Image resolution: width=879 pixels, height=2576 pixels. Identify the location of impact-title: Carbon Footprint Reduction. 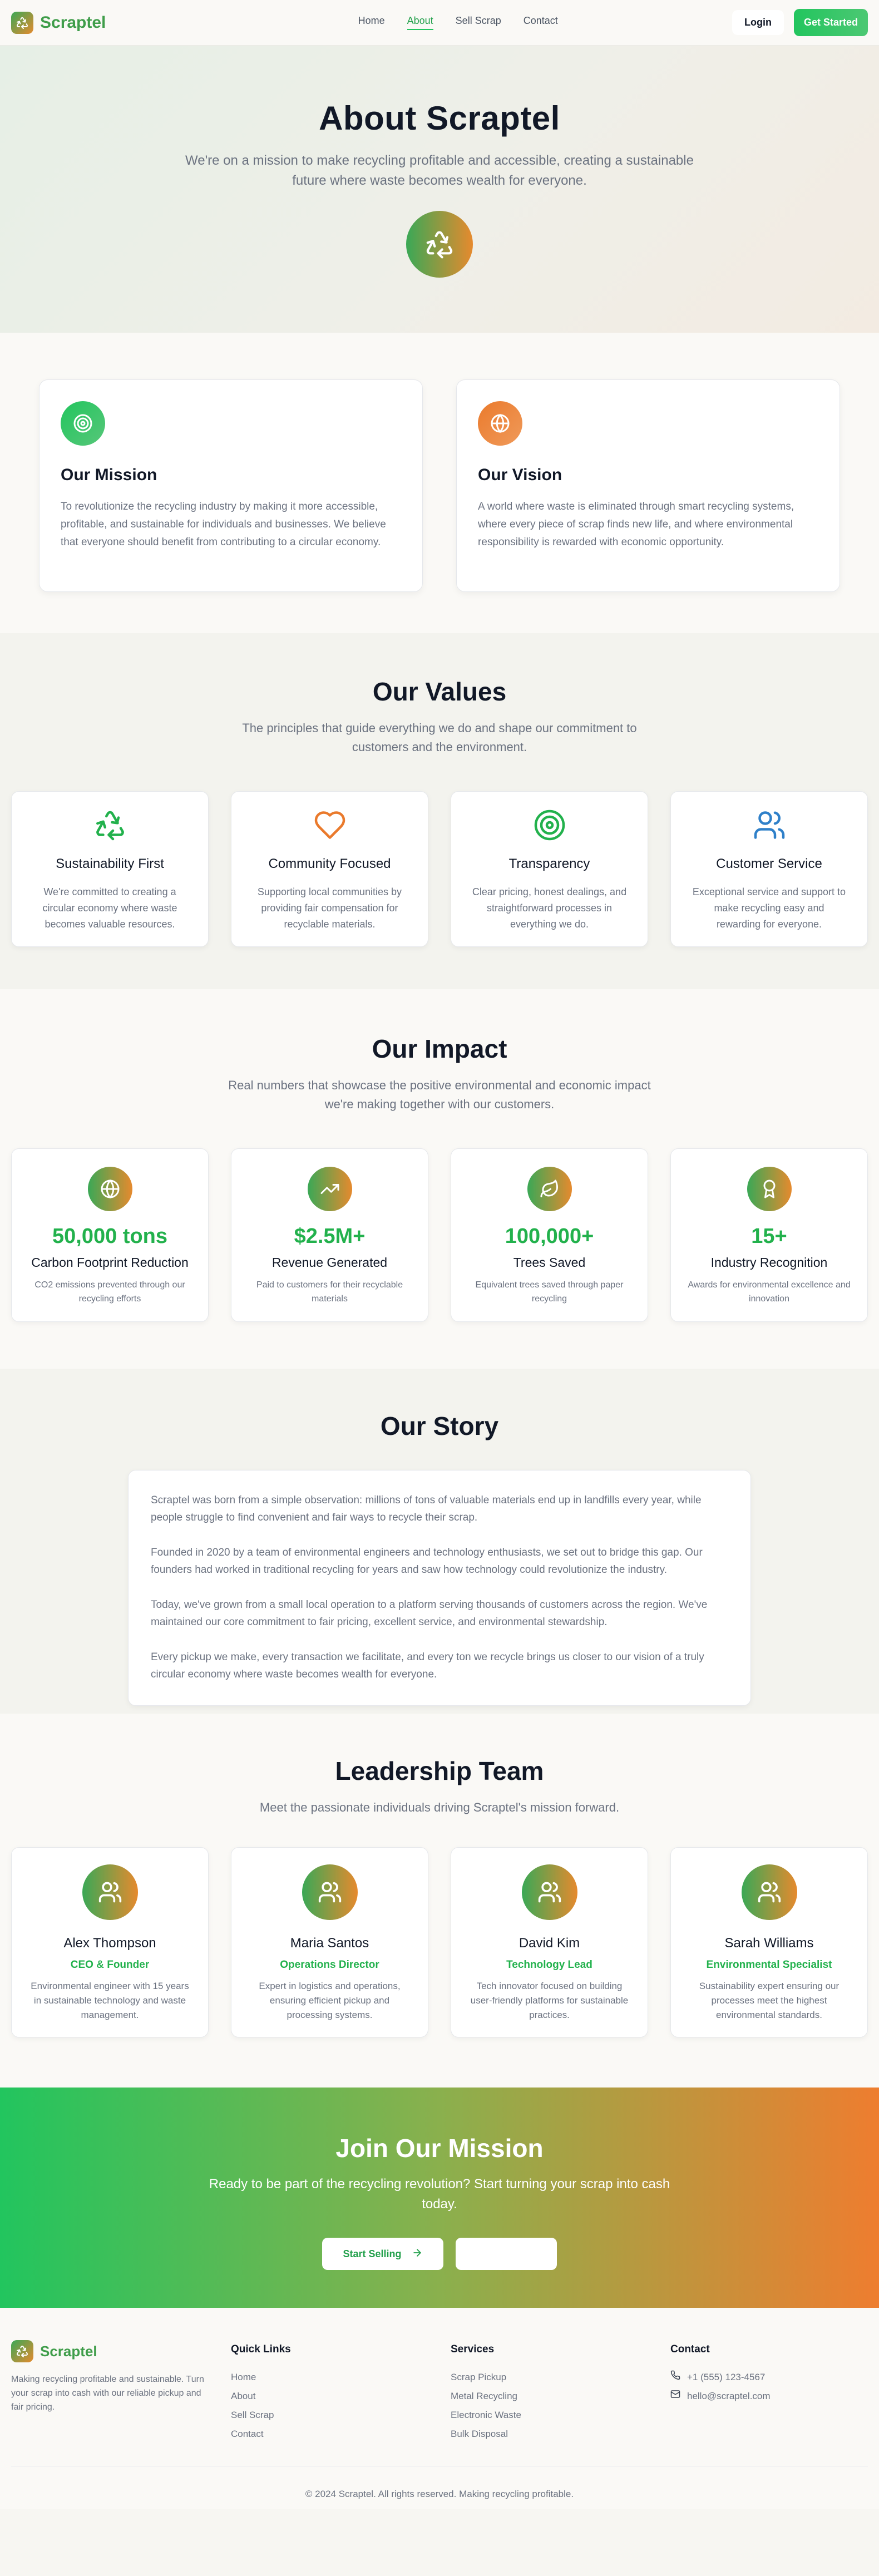
(110, 1263).